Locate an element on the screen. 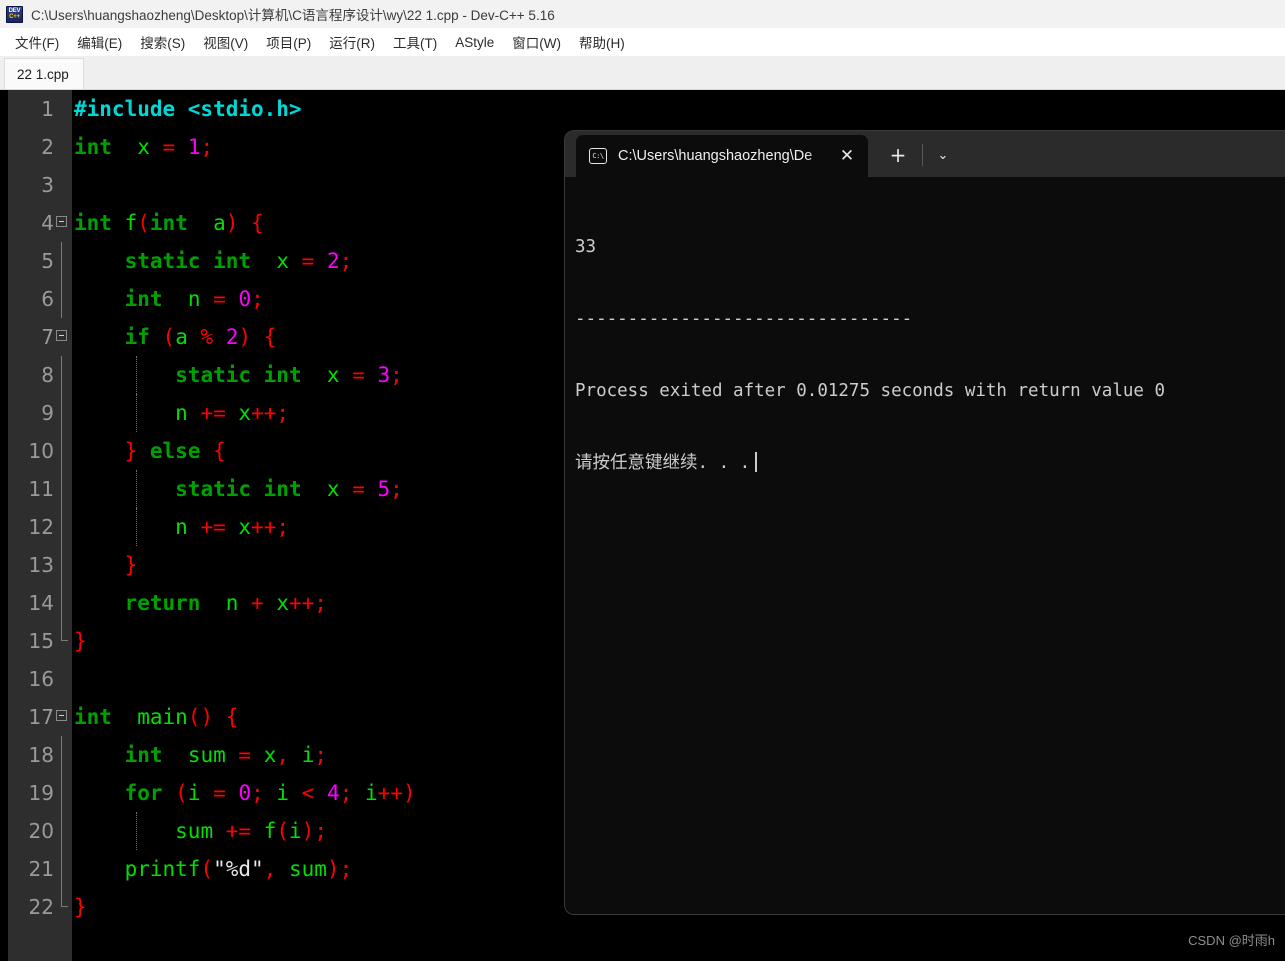 The width and height of the screenshot is (1285, 961). line-text: printf("%d", sum); is located at coordinates (238, 869).